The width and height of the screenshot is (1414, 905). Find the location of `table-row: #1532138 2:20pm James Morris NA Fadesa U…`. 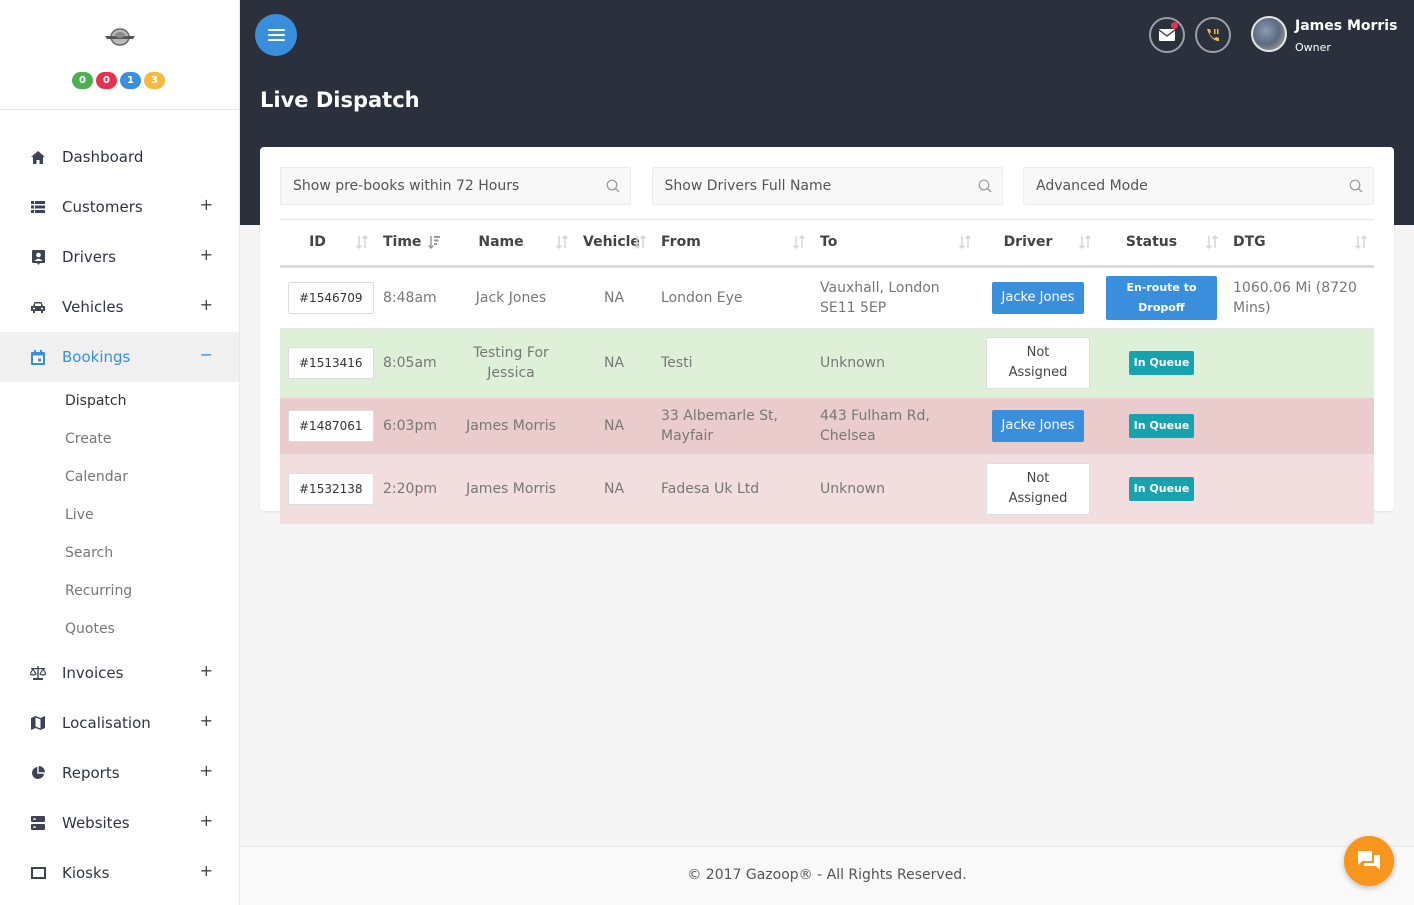

table-row: #1532138 2:20pm James Morris NA Fadesa U… is located at coordinates (827, 489).